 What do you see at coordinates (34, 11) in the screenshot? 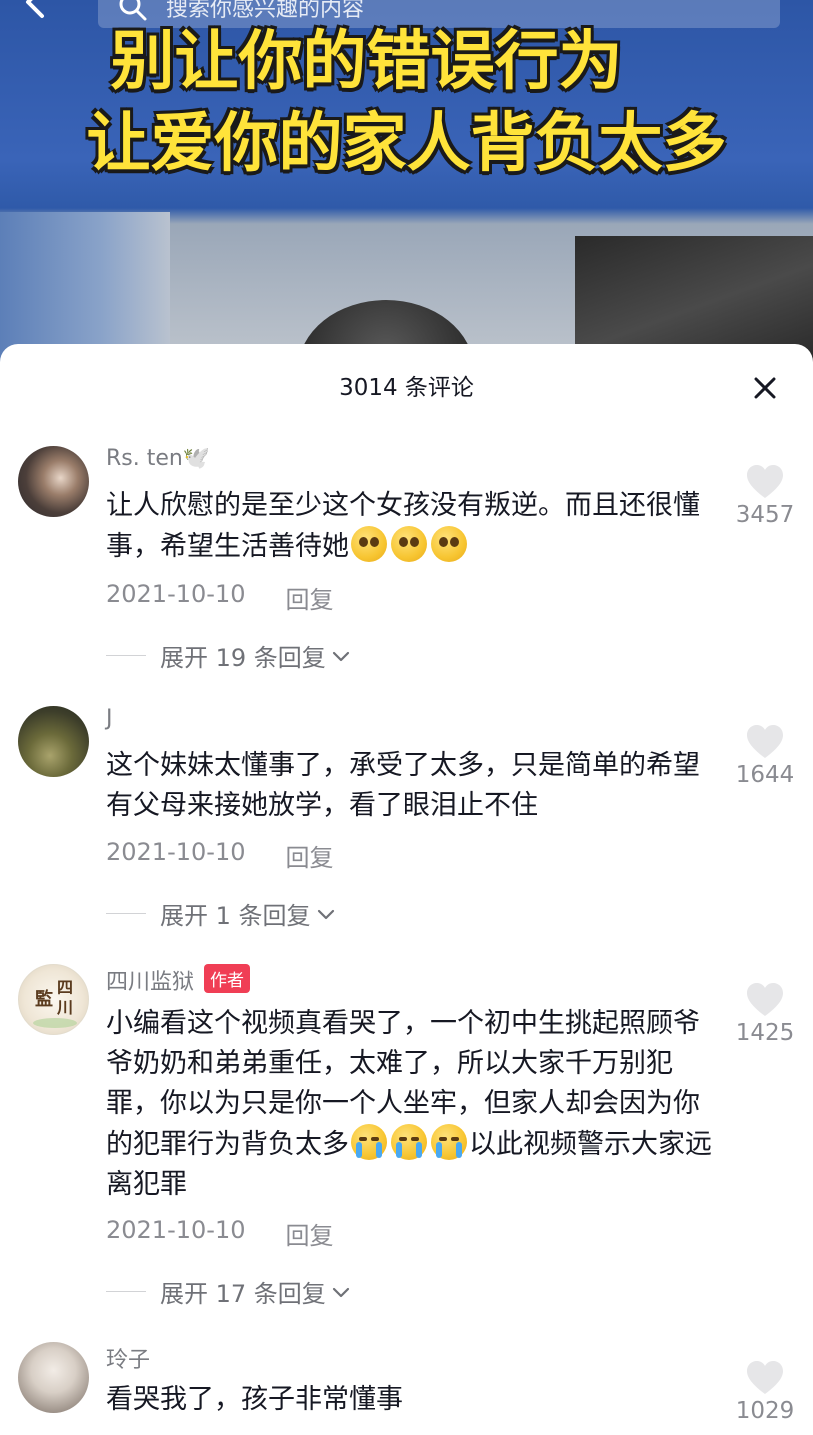
I see `back-arrow-icon` at bounding box center [34, 11].